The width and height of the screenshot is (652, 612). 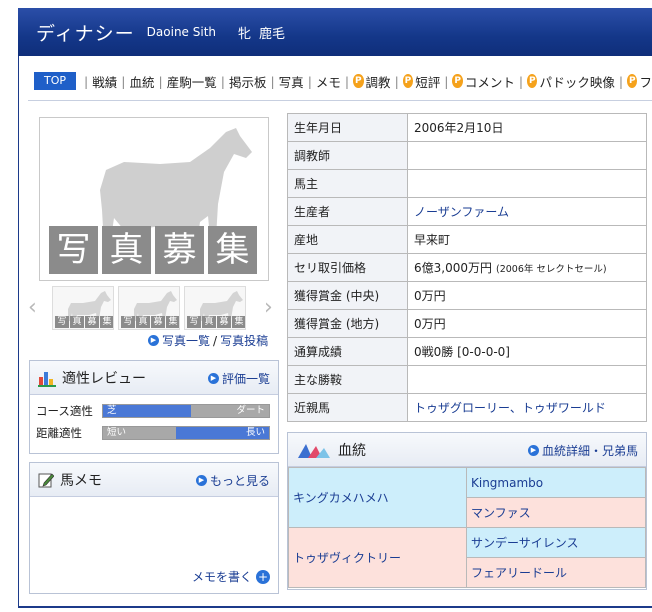 I want to click on plus-circle-icon: +, so click(x=263, y=576).